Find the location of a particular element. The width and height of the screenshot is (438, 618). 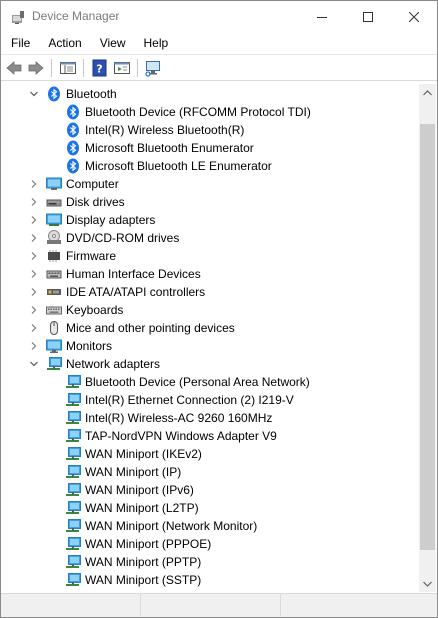

tree-leaf-label: WAN Miniport (SSTP) is located at coordinates (143, 580).